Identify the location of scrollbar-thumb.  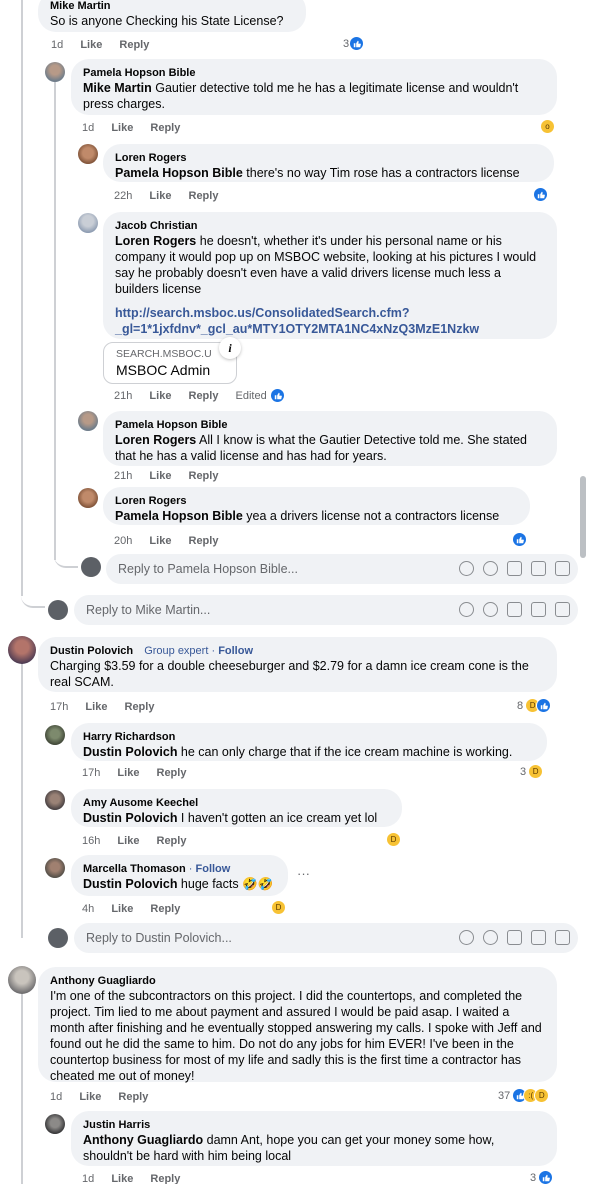
(583, 517).